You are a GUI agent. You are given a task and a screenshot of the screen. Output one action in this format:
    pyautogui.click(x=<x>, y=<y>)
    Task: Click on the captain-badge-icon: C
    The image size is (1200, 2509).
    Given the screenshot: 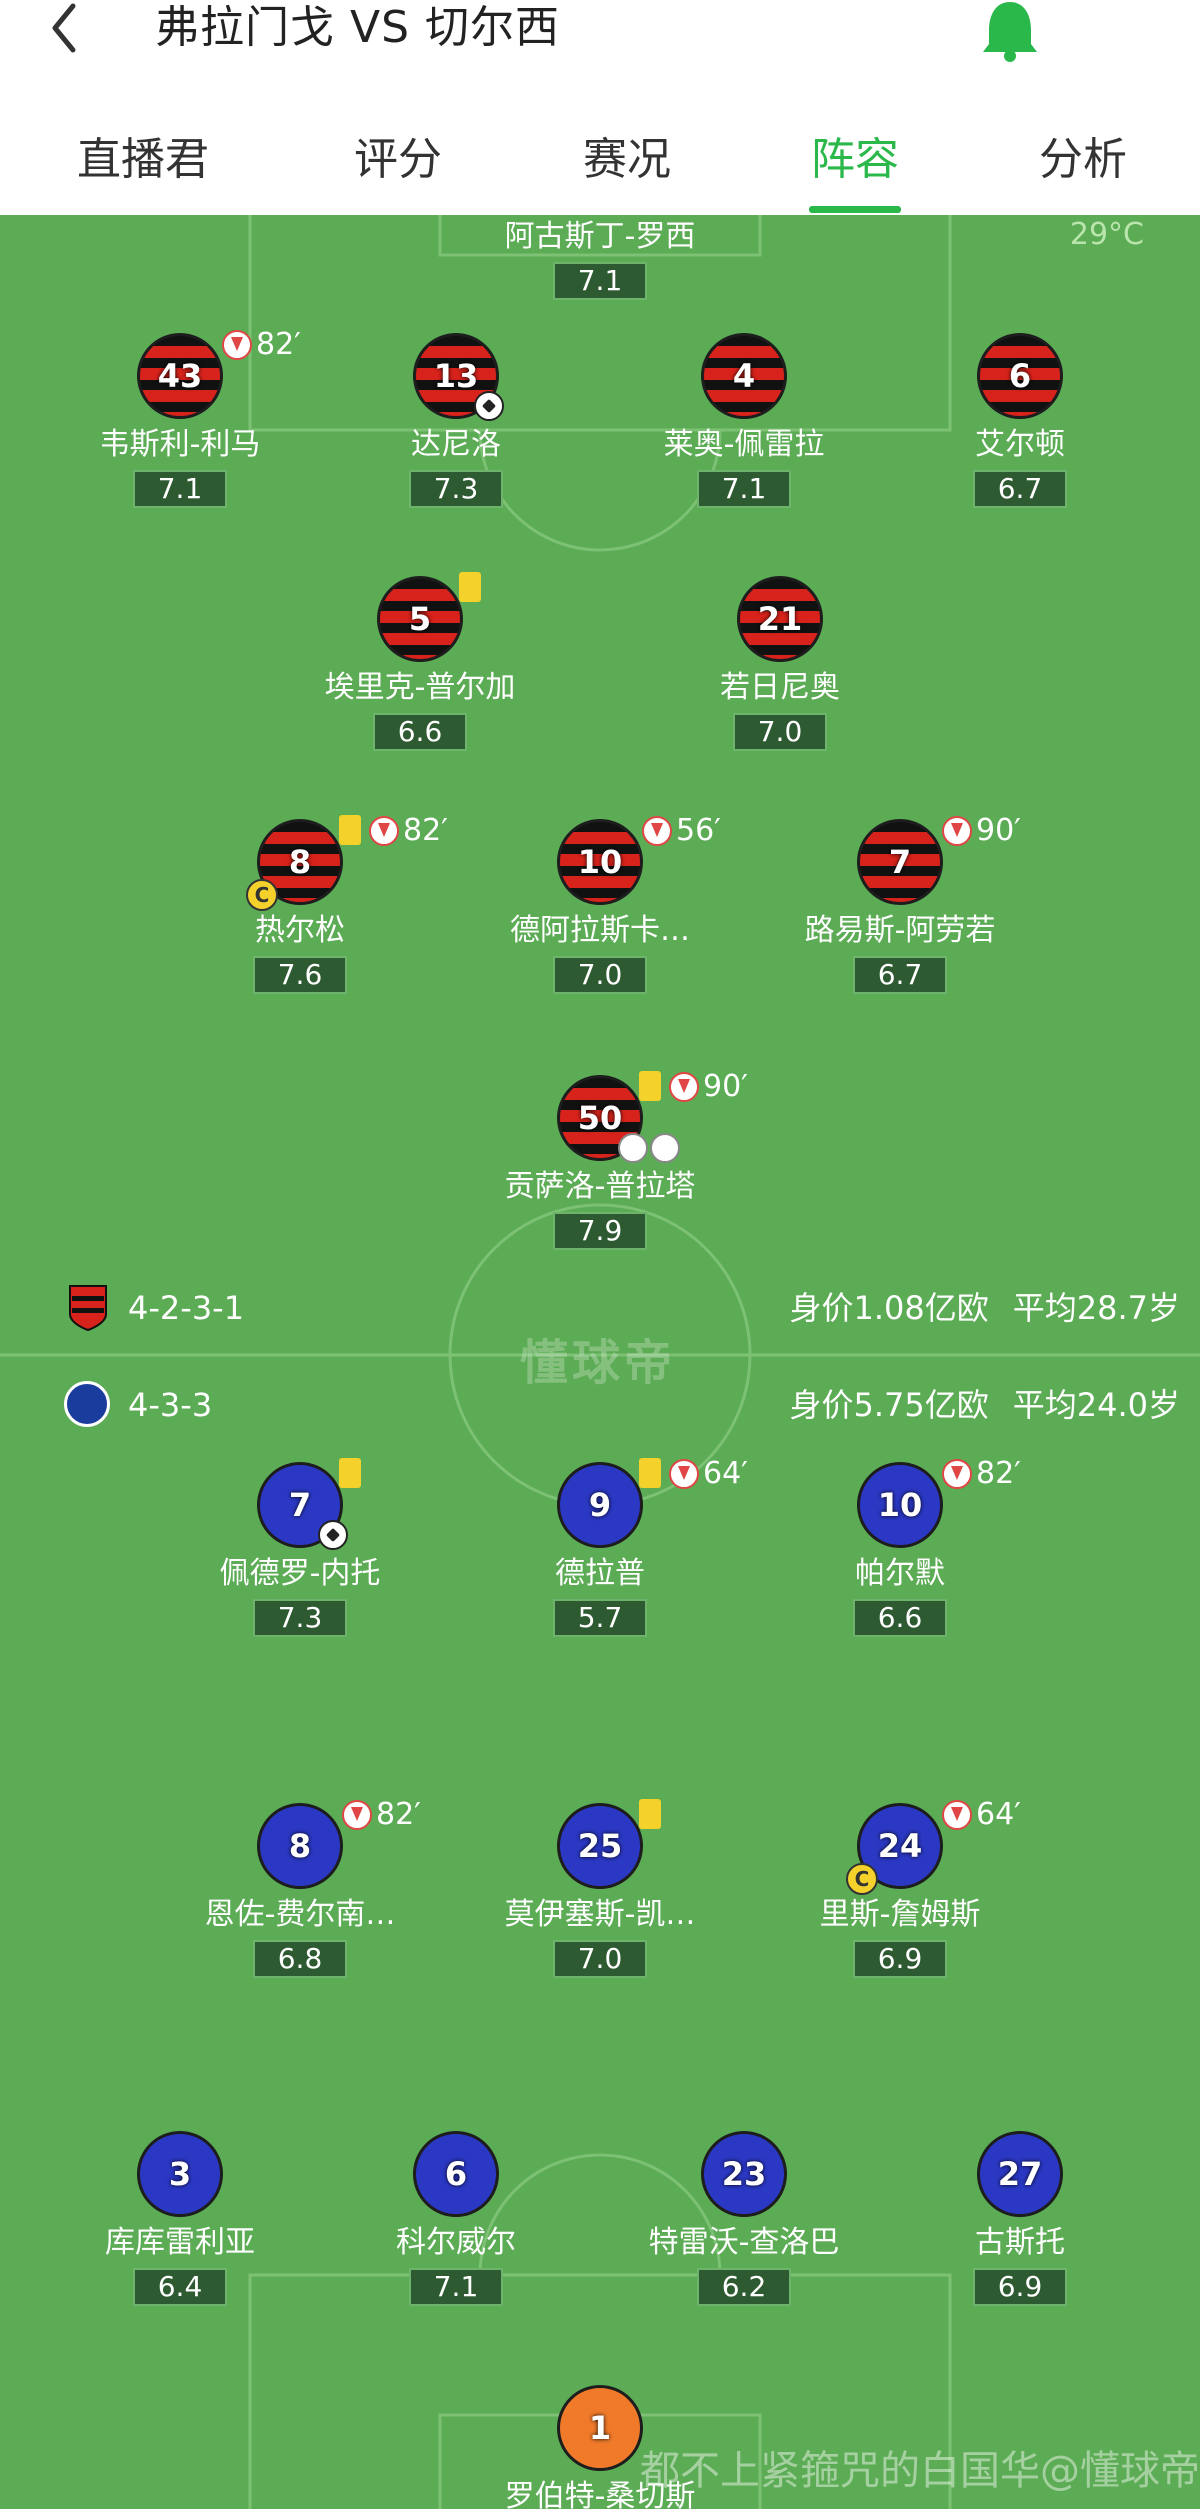 What is the action you would take?
    pyautogui.click(x=262, y=895)
    